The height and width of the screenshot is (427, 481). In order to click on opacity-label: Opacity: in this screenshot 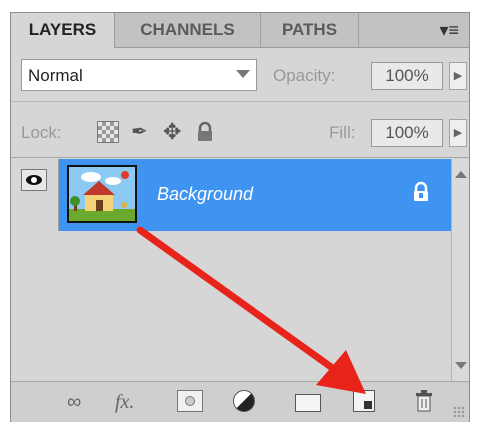, I will do `click(304, 75)`.